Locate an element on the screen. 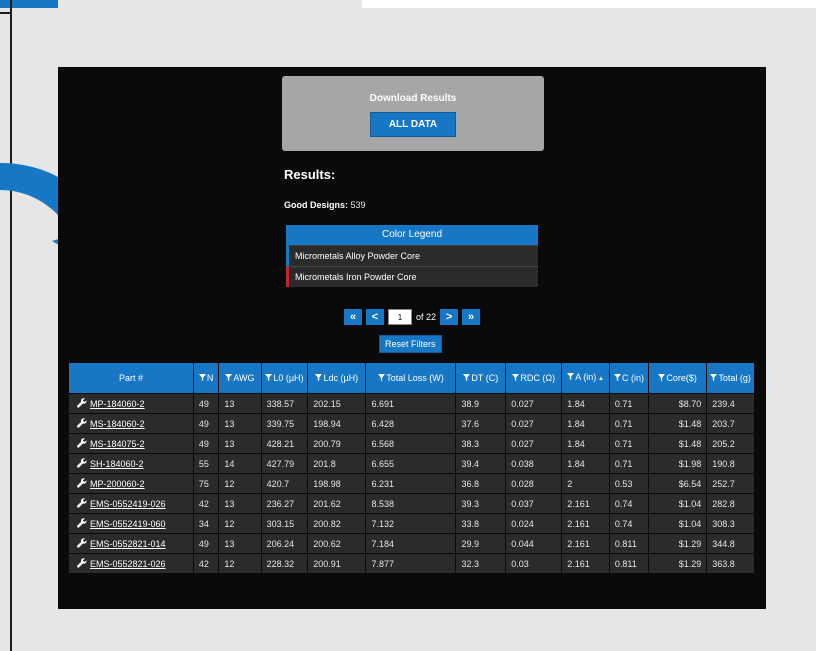  part-number-link: SH-184060-2 is located at coordinates (117, 464).